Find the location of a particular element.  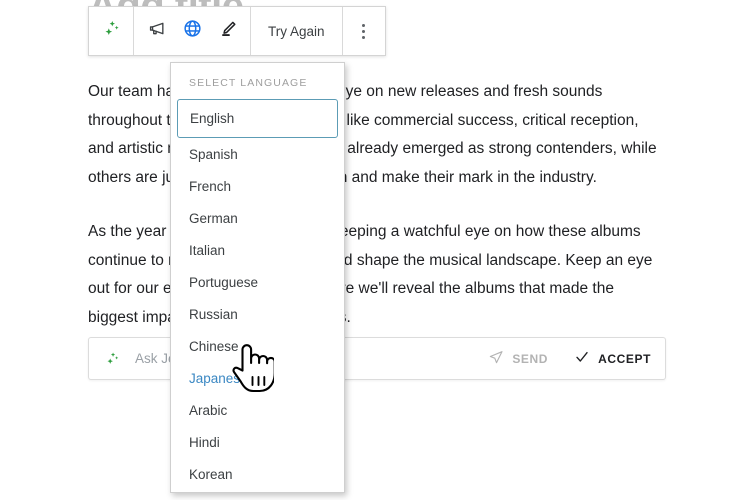

ai-assistant-toolbar: Try Again is located at coordinates (237, 31).